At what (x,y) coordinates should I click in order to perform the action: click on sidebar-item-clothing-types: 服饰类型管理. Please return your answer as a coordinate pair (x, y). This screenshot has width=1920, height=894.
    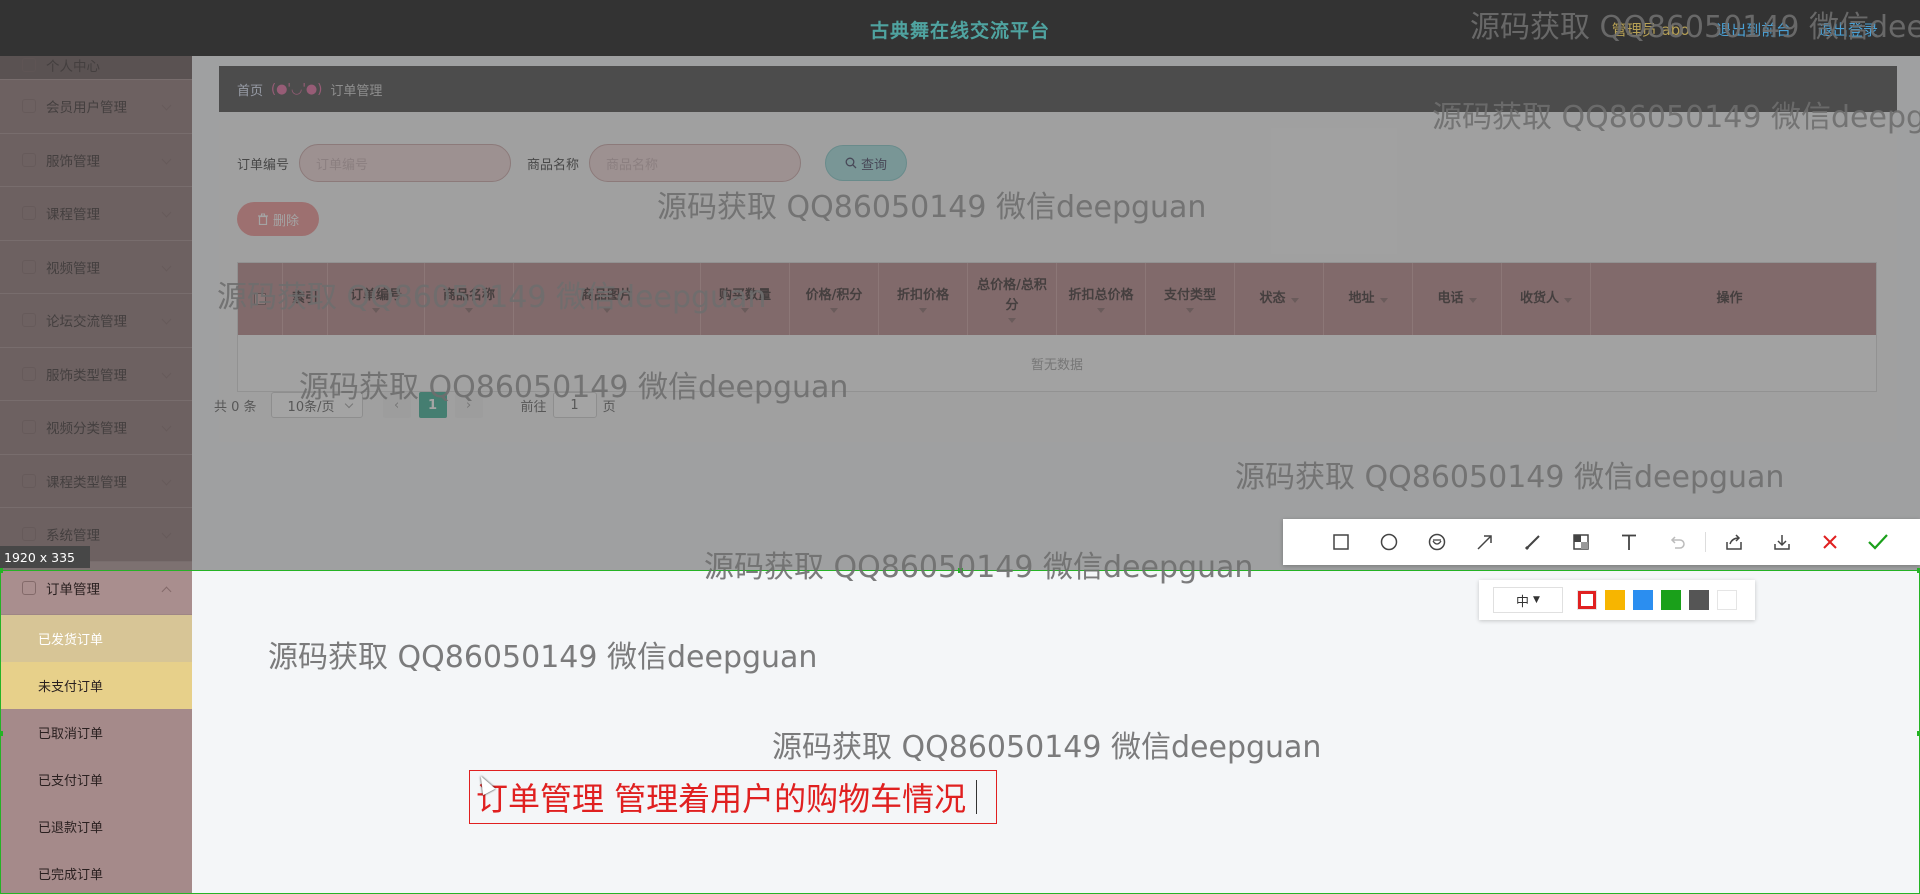
    Looking at the image, I should click on (96, 374).